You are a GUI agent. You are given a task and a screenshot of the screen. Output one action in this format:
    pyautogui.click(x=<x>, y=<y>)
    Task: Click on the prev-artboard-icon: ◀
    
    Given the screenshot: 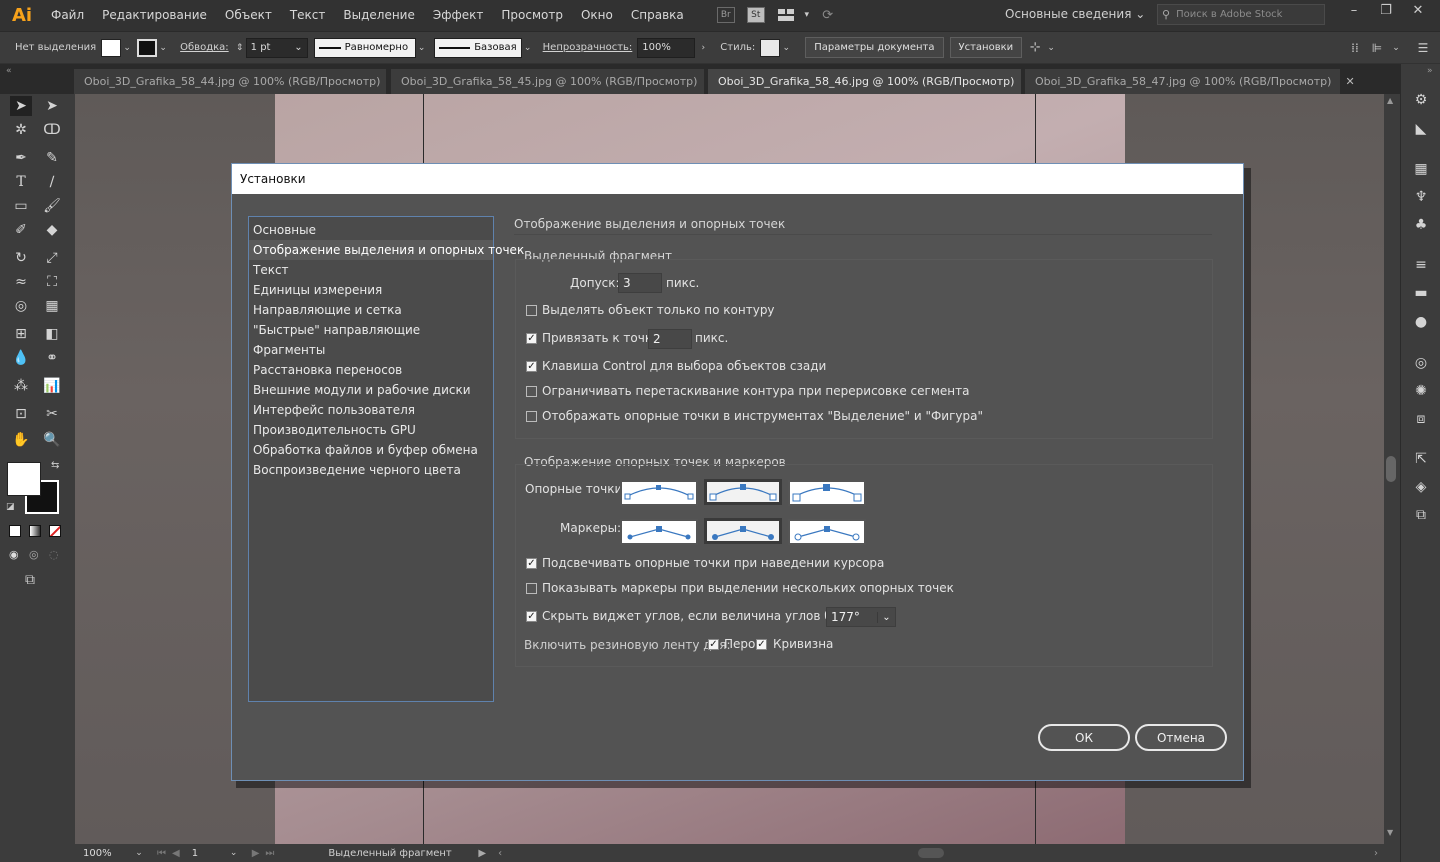 What is the action you would take?
    pyautogui.click(x=176, y=853)
    